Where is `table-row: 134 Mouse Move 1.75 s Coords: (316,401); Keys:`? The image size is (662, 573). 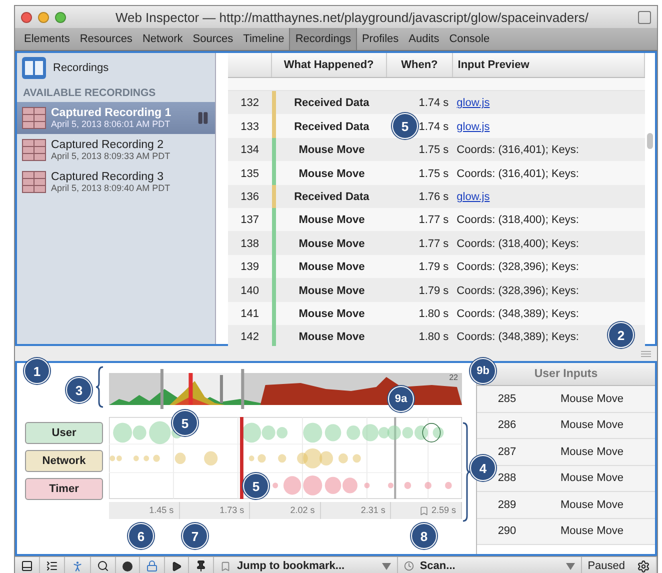 table-row: 134 Mouse Move 1.75 s Coords: (316,401); Keys: is located at coordinates (436, 150).